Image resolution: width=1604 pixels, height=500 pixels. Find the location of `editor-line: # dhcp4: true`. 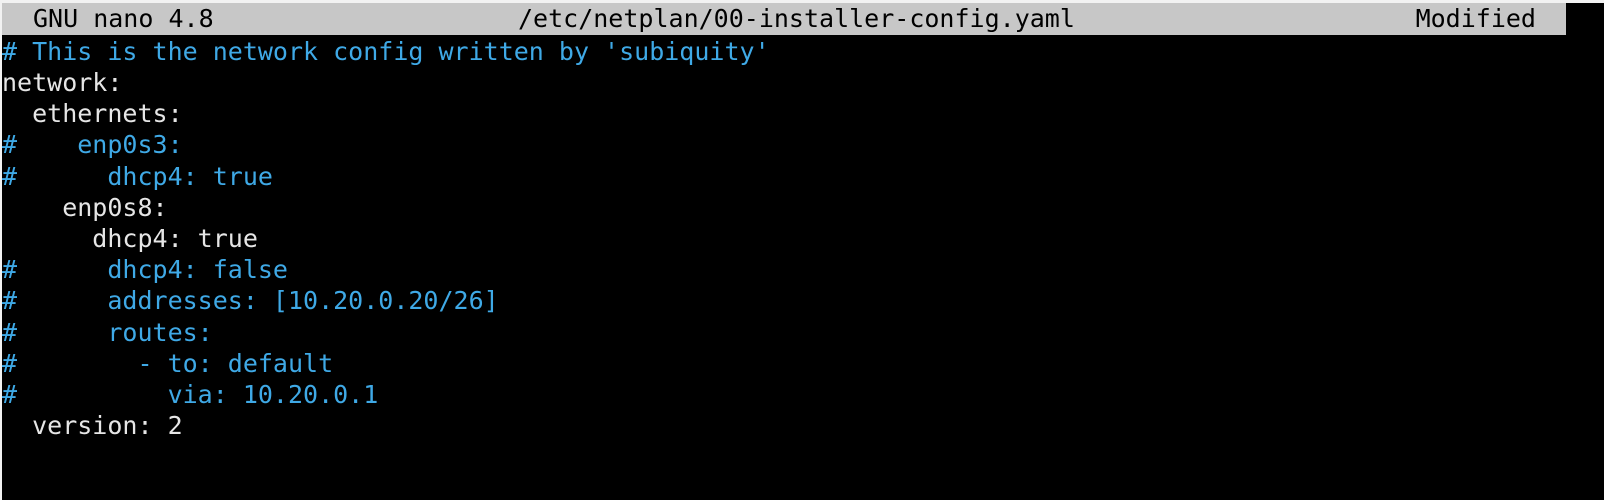

editor-line: # dhcp4: true is located at coordinates (137, 176).